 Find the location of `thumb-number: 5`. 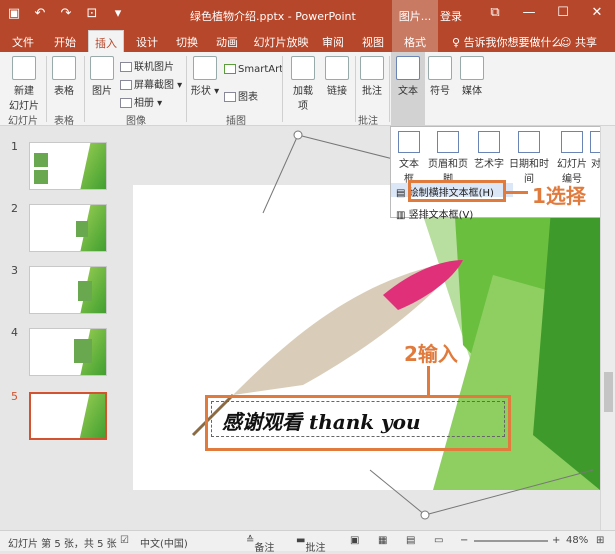

thumb-number: 5 is located at coordinates (14, 396).